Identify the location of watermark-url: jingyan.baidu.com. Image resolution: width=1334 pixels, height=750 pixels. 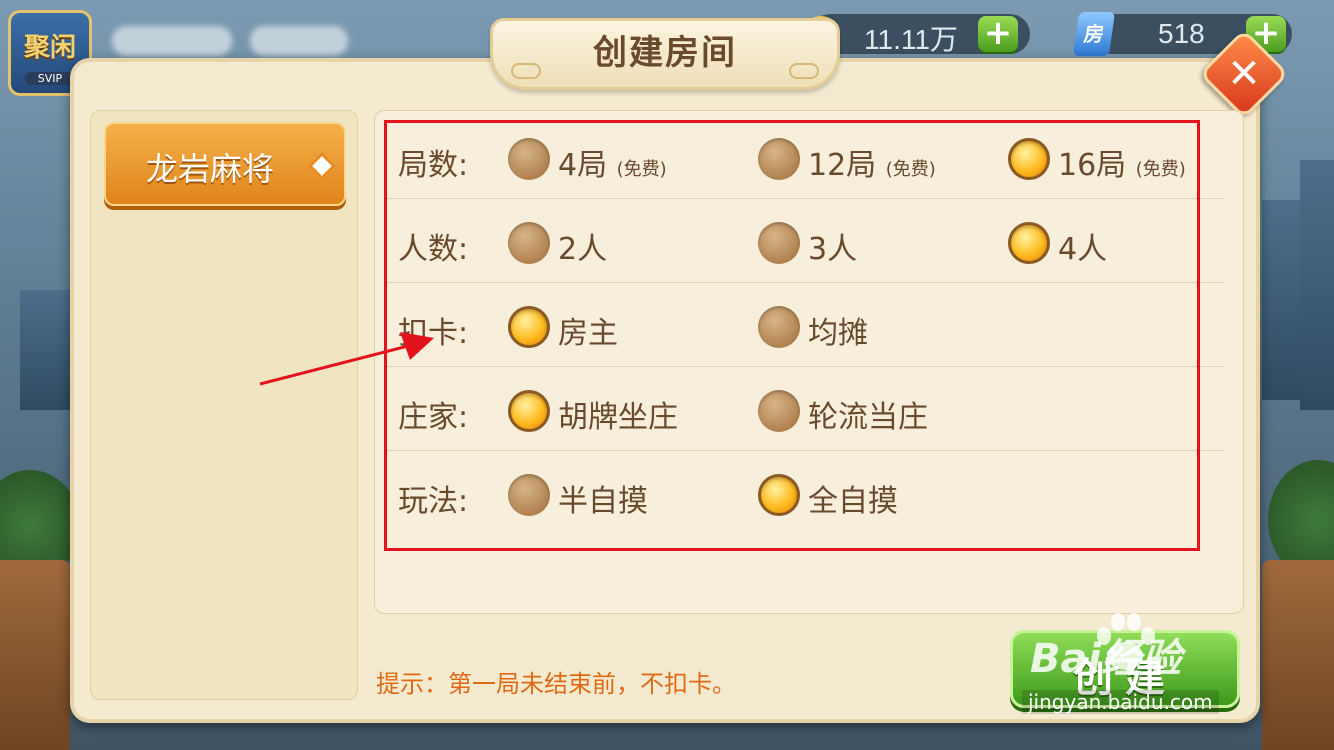
(1120, 702).